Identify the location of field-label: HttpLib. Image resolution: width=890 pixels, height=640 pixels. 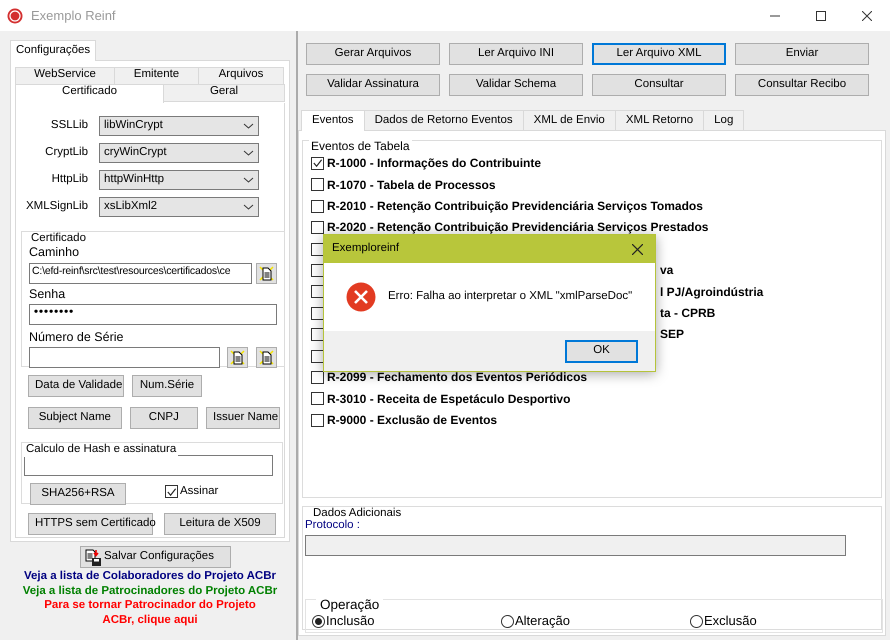
(69, 180).